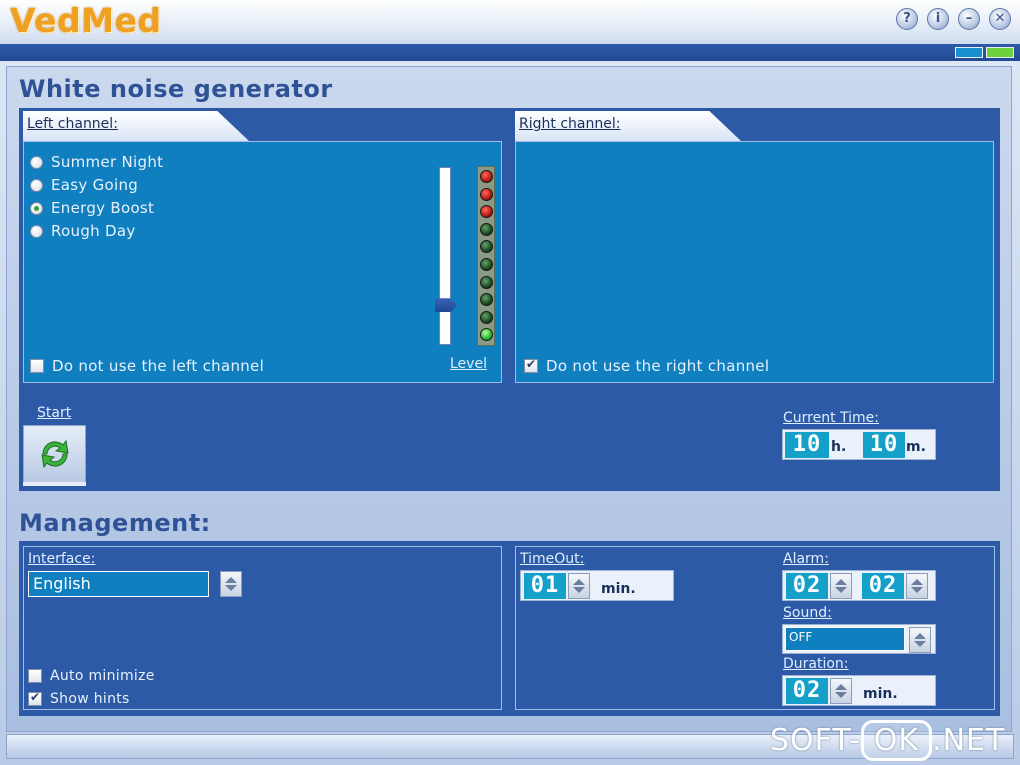 This screenshot has width=1020, height=765. Describe the element at coordinates (115, 523) in the screenshot. I see `section-title-management: Management:` at that location.